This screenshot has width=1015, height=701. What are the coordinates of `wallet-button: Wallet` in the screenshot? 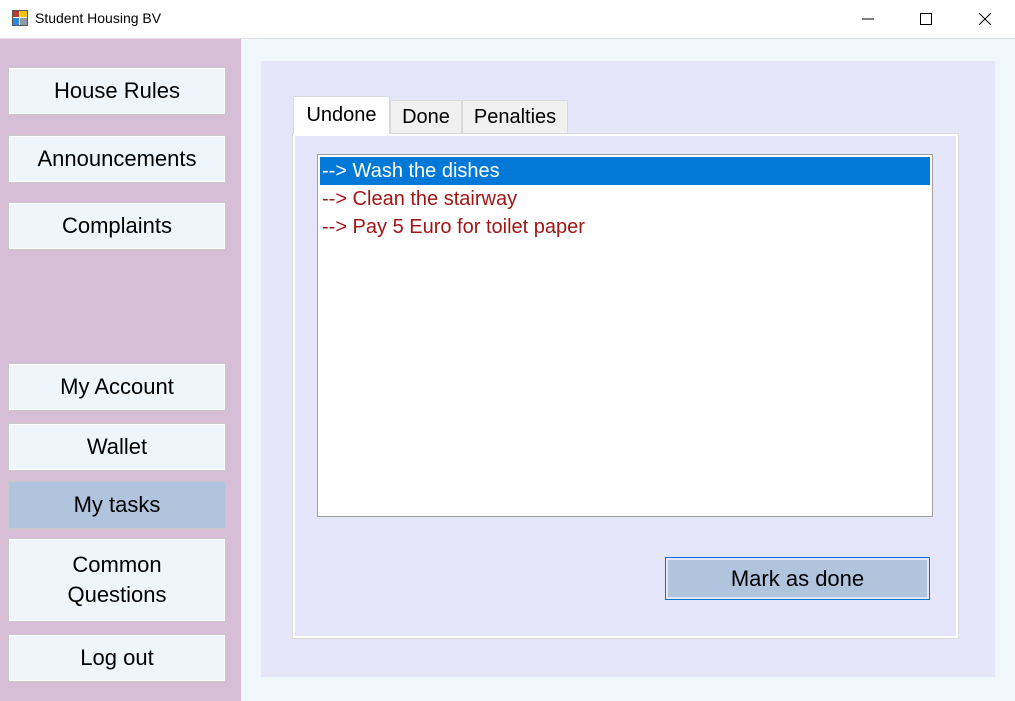 It's located at (117, 447).